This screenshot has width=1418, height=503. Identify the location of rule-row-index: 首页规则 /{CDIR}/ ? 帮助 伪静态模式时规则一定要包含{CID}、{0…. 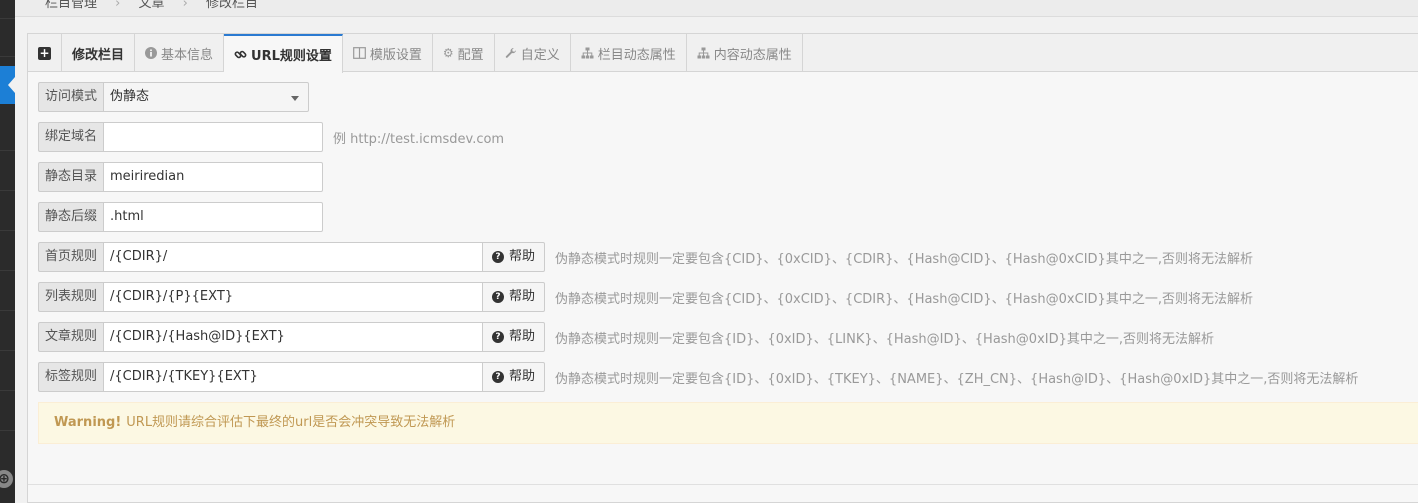
(645, 257).